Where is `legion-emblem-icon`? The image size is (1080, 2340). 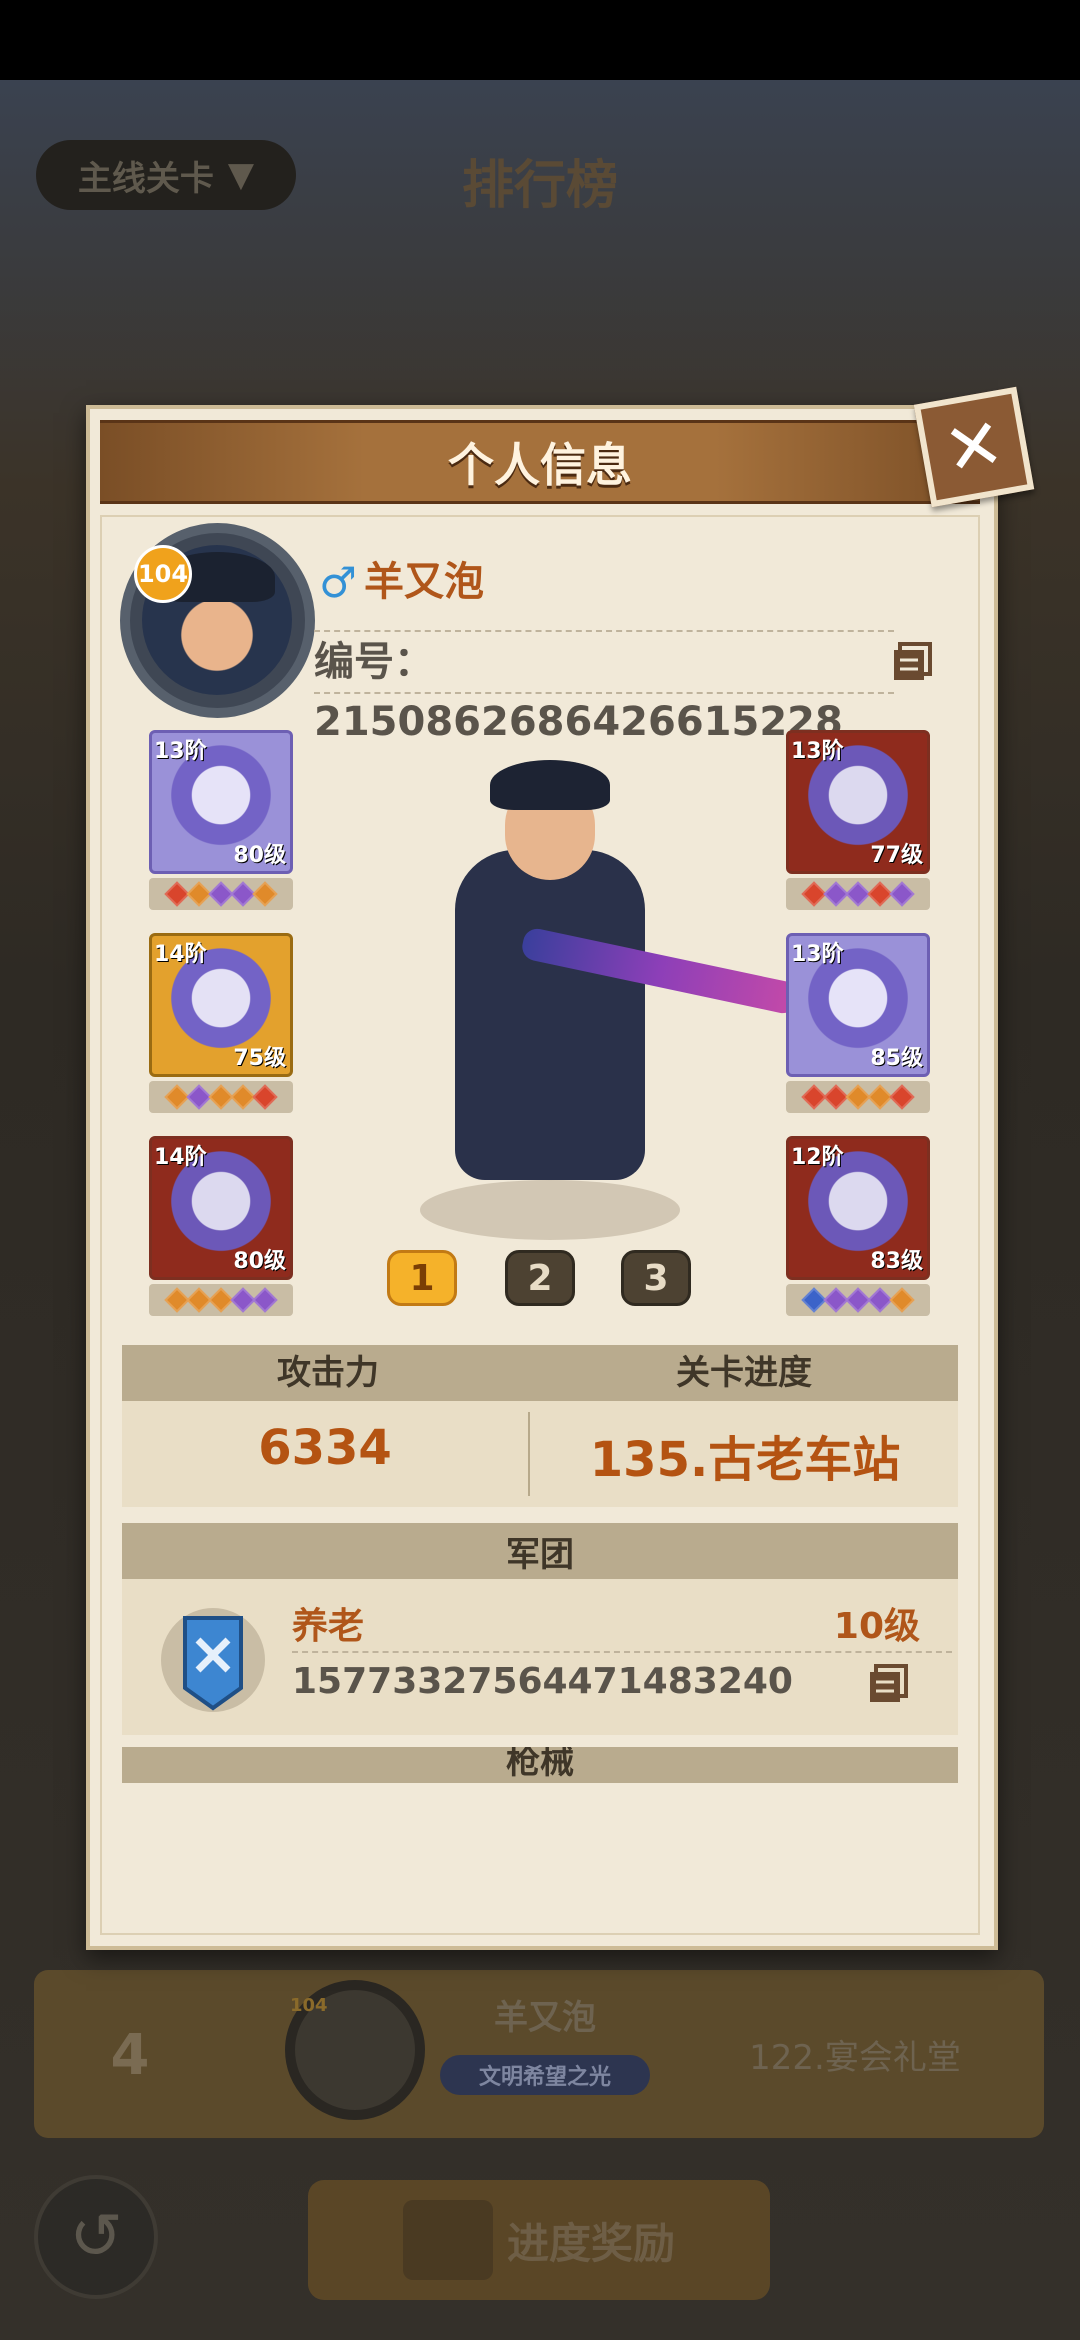 legion-emblem-icon is located at coordinates (213, 1660).